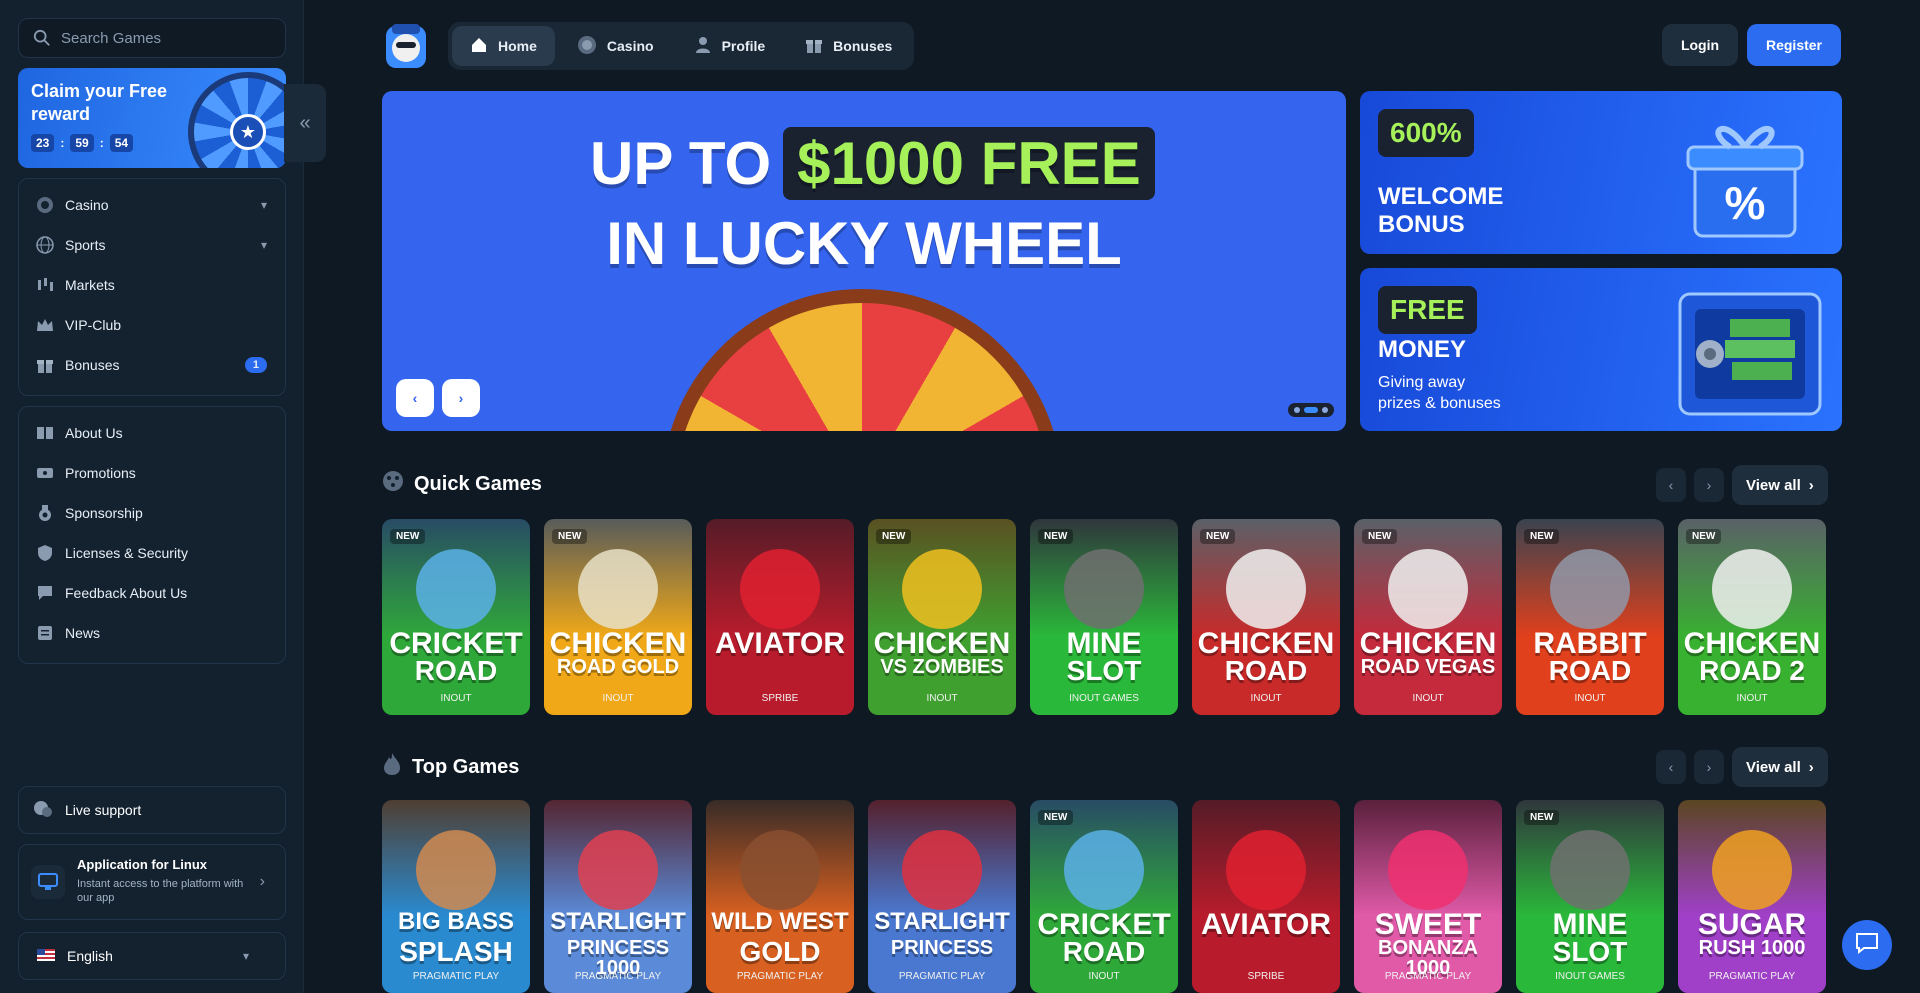  What do you see at coordinates (461, 398) in the screenshot?
I see `hero-next-button: ›` at bounding box center [461, 398].